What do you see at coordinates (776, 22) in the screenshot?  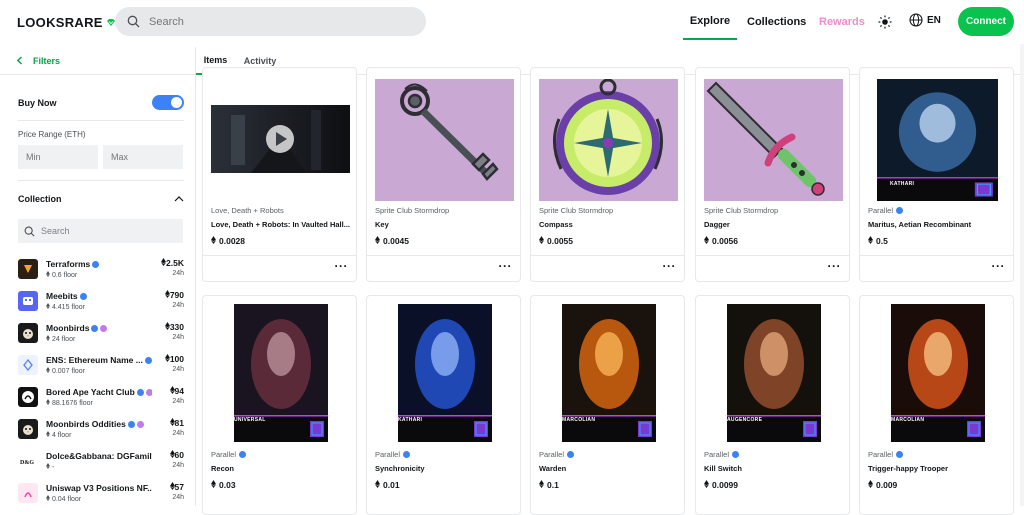 I see `nav-collections: Collections` at bounding box center [776, 22].